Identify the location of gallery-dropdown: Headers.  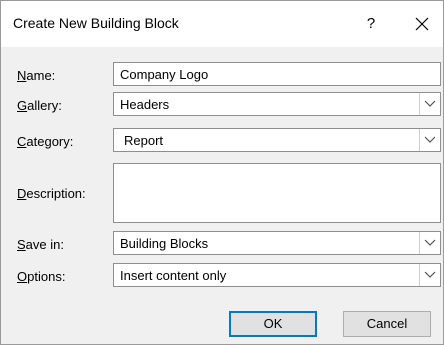
(277, 104).